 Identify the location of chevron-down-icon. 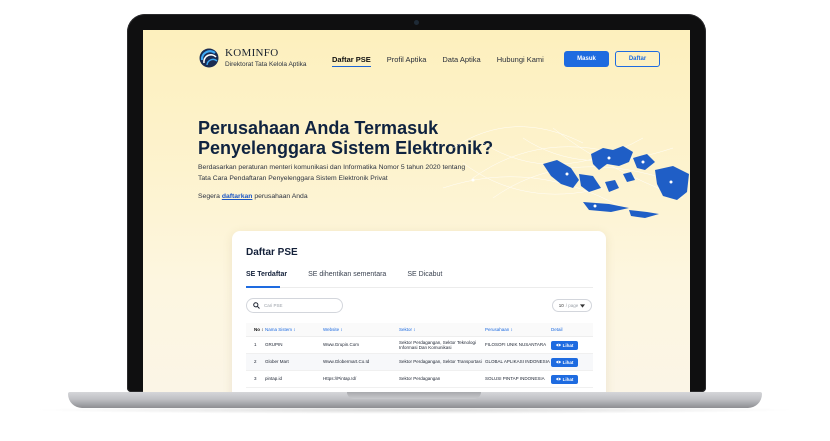
(583, 305).